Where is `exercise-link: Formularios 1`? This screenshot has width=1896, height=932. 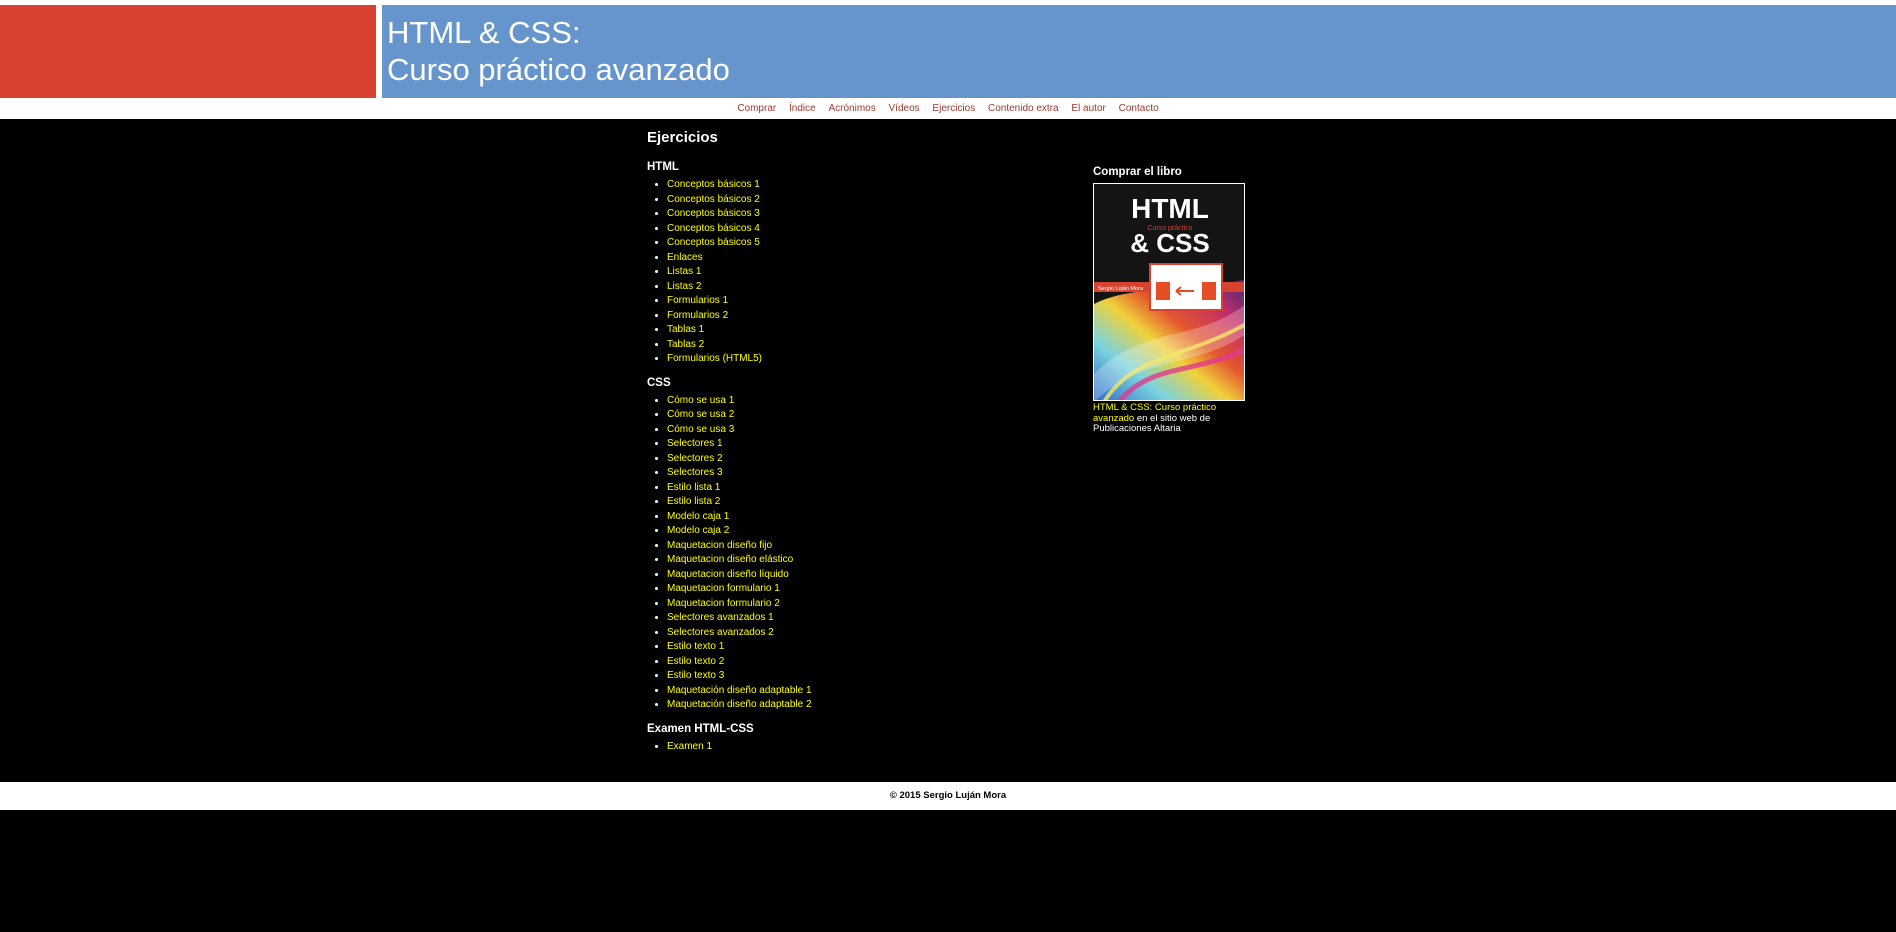
exercise-link: Formularios 1 is located at coordinates (697, 300).